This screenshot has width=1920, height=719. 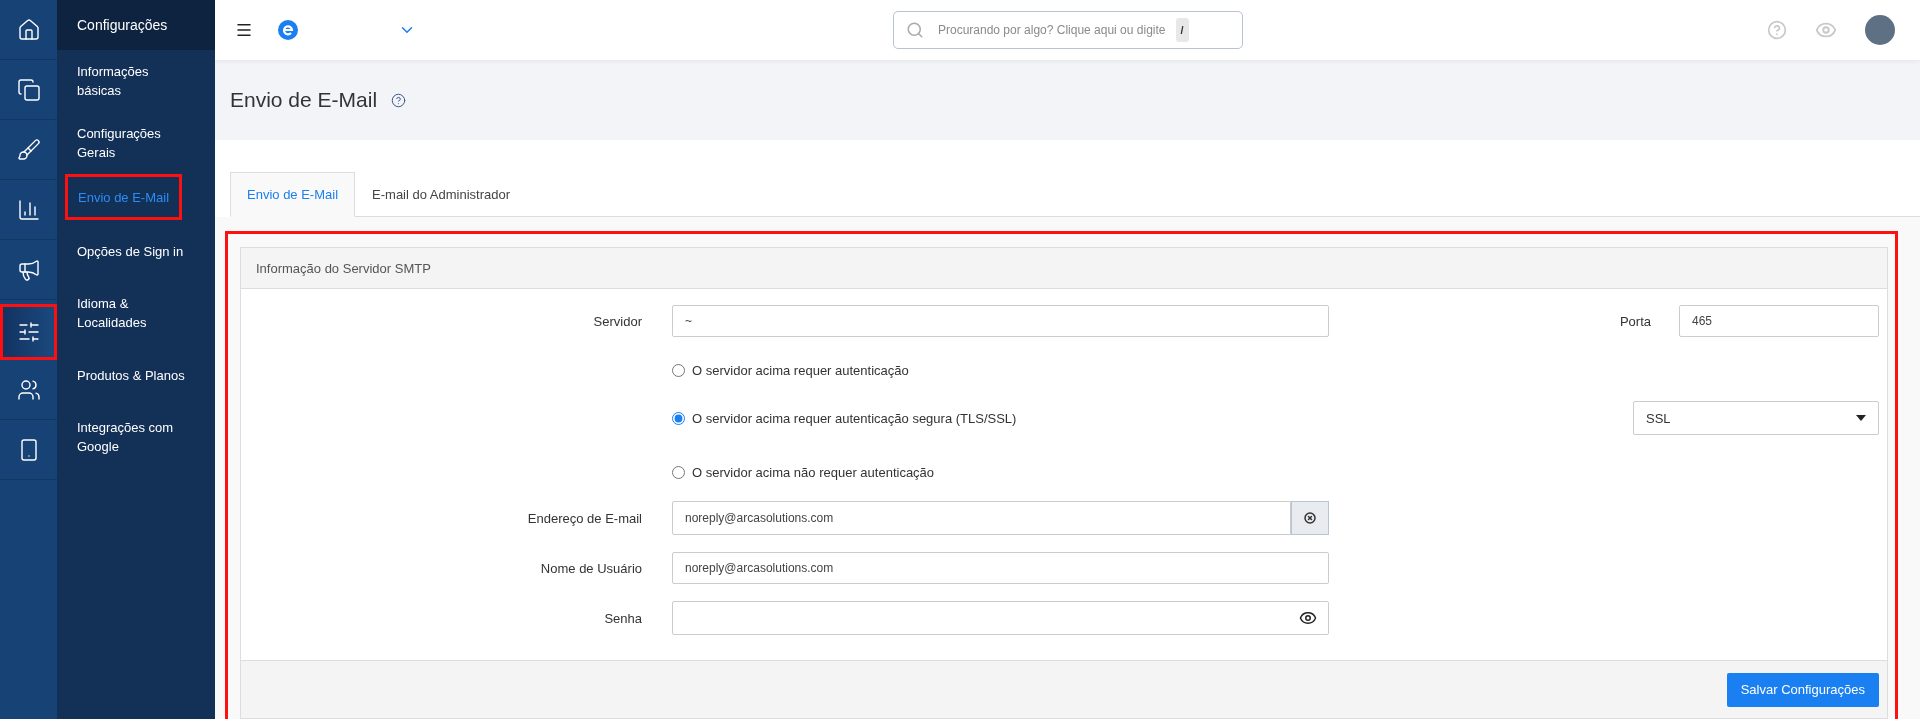 I want to click on field-label: Servidor, so click(x=617, y=321).